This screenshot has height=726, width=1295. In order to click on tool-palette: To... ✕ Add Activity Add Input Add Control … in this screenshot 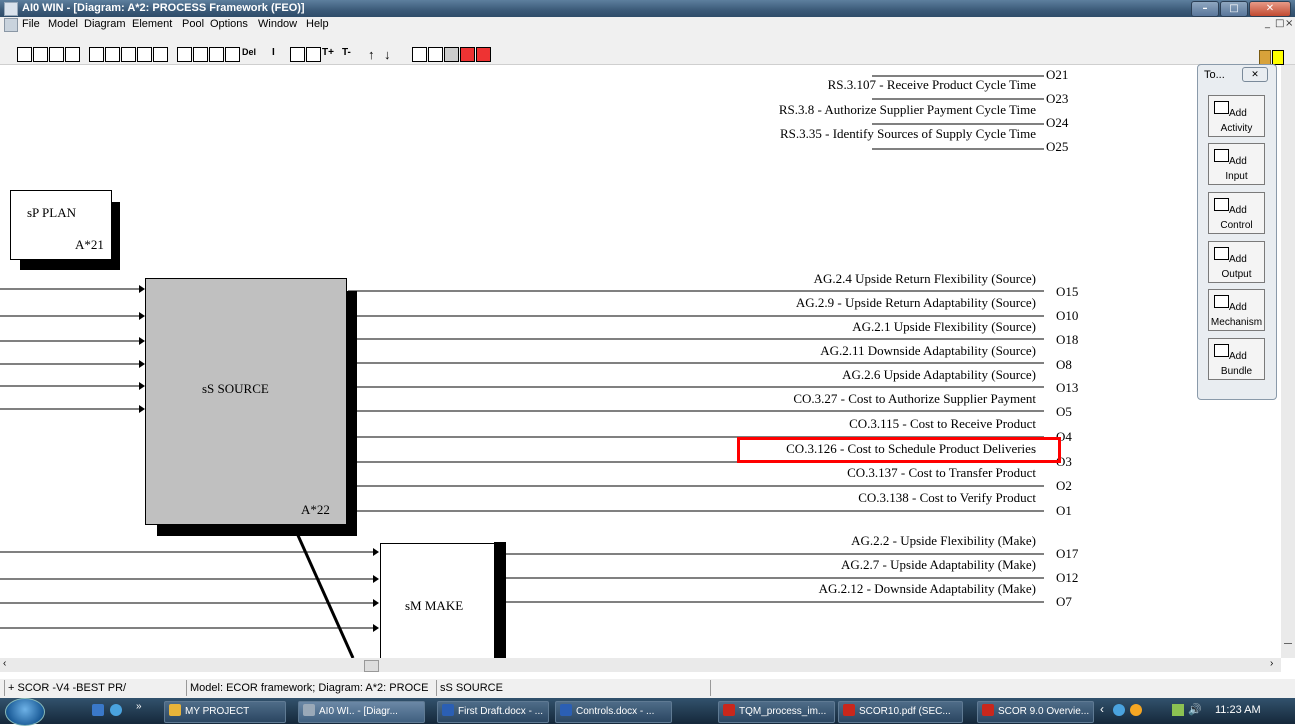, I will do `click(1237, 232)`.